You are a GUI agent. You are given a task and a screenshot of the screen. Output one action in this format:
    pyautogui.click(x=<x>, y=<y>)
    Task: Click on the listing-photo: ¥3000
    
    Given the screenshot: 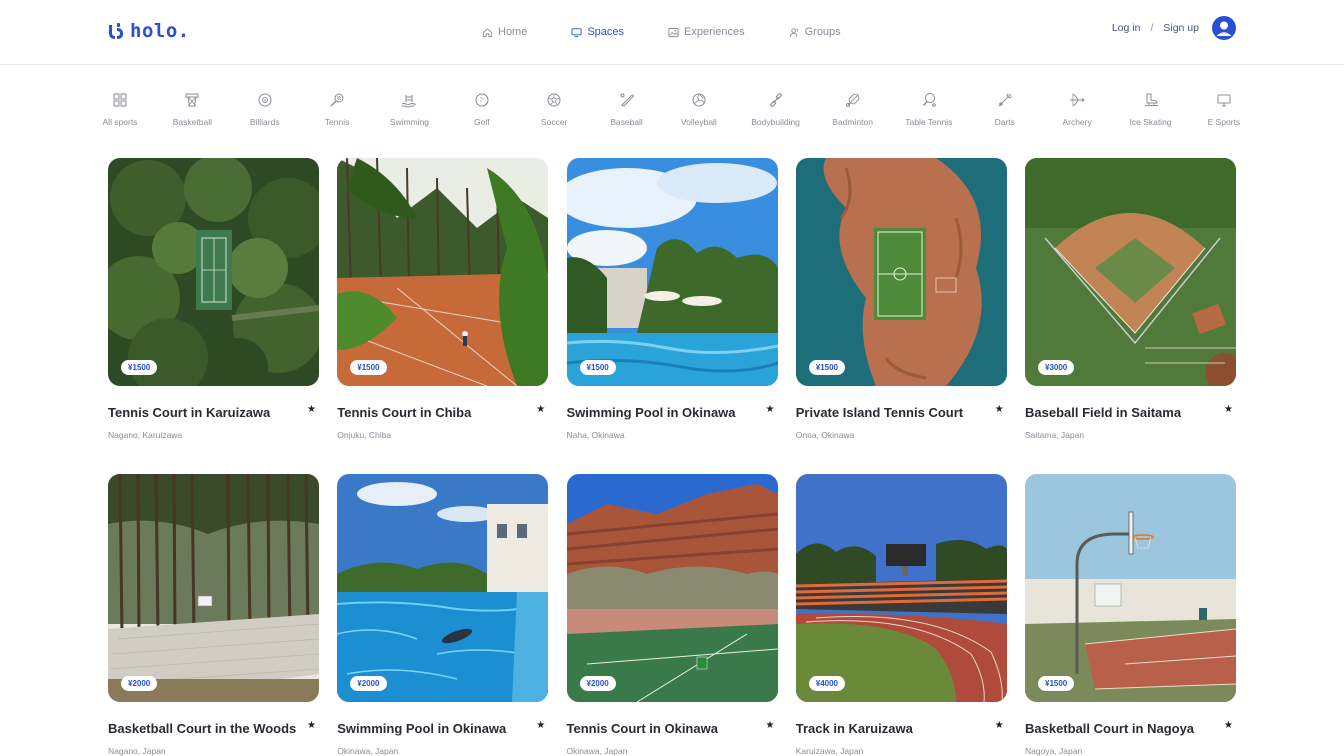 What is the action you would take?
    pyautogui.click(x=1130, y=272)
    